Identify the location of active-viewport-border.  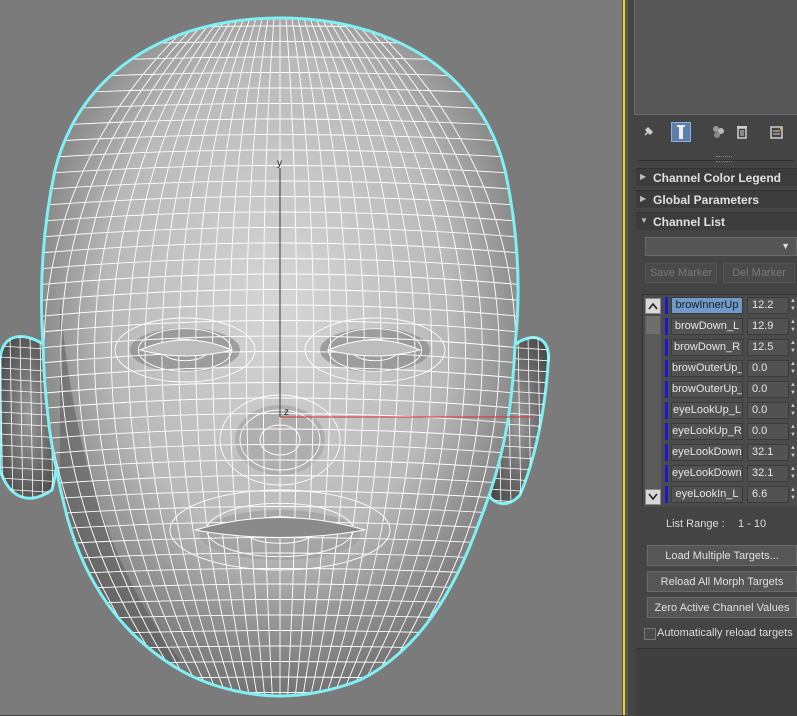
(624, 357).